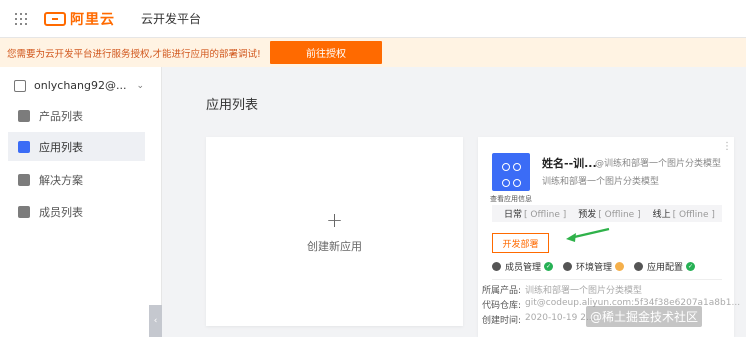  Describe the element at coordinates (665, 266) in the screenshot. I see `app-config-status: 应用配置 ✓` at that location.